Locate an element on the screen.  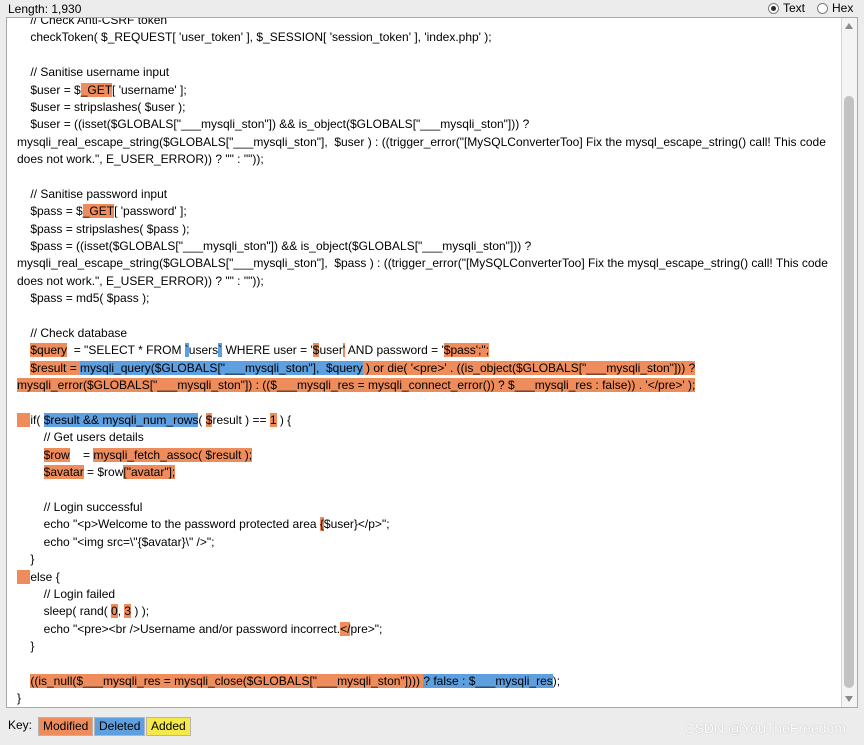
top-bar: Length: 1,930 Text Hex is located at coordinates (432, 8).